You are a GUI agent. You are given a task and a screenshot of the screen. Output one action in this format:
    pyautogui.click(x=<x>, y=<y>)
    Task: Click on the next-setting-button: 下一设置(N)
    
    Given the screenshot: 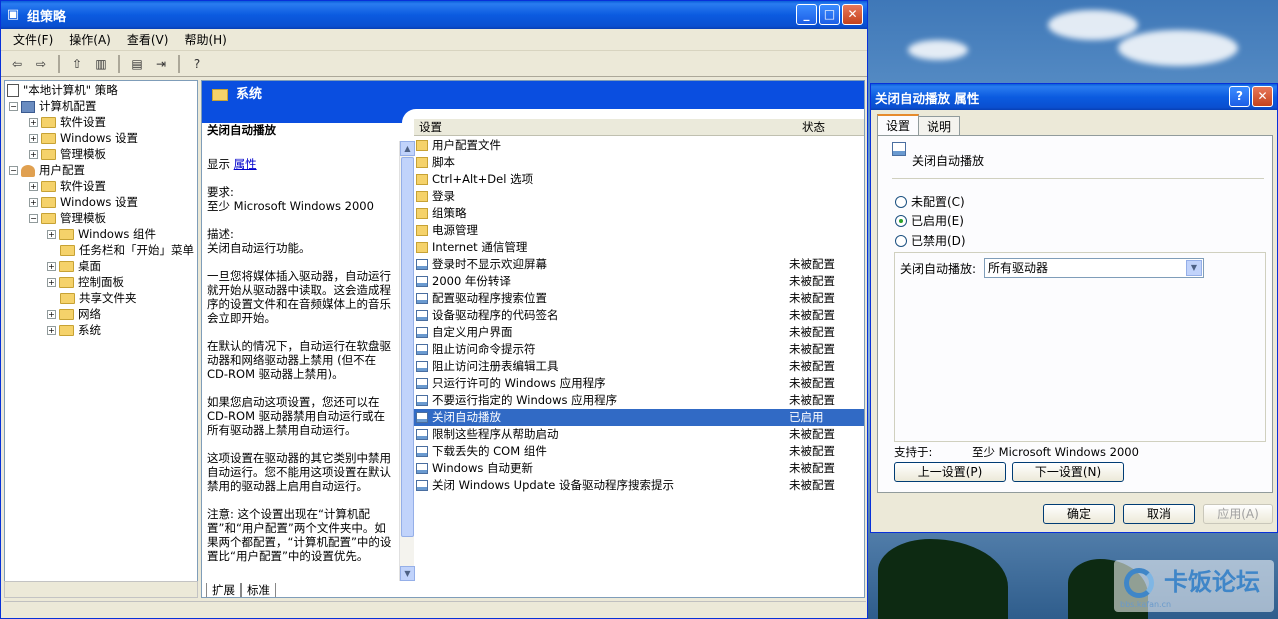 What is the action you would take?
    pyautogui.click(x=1068, y=472)
    